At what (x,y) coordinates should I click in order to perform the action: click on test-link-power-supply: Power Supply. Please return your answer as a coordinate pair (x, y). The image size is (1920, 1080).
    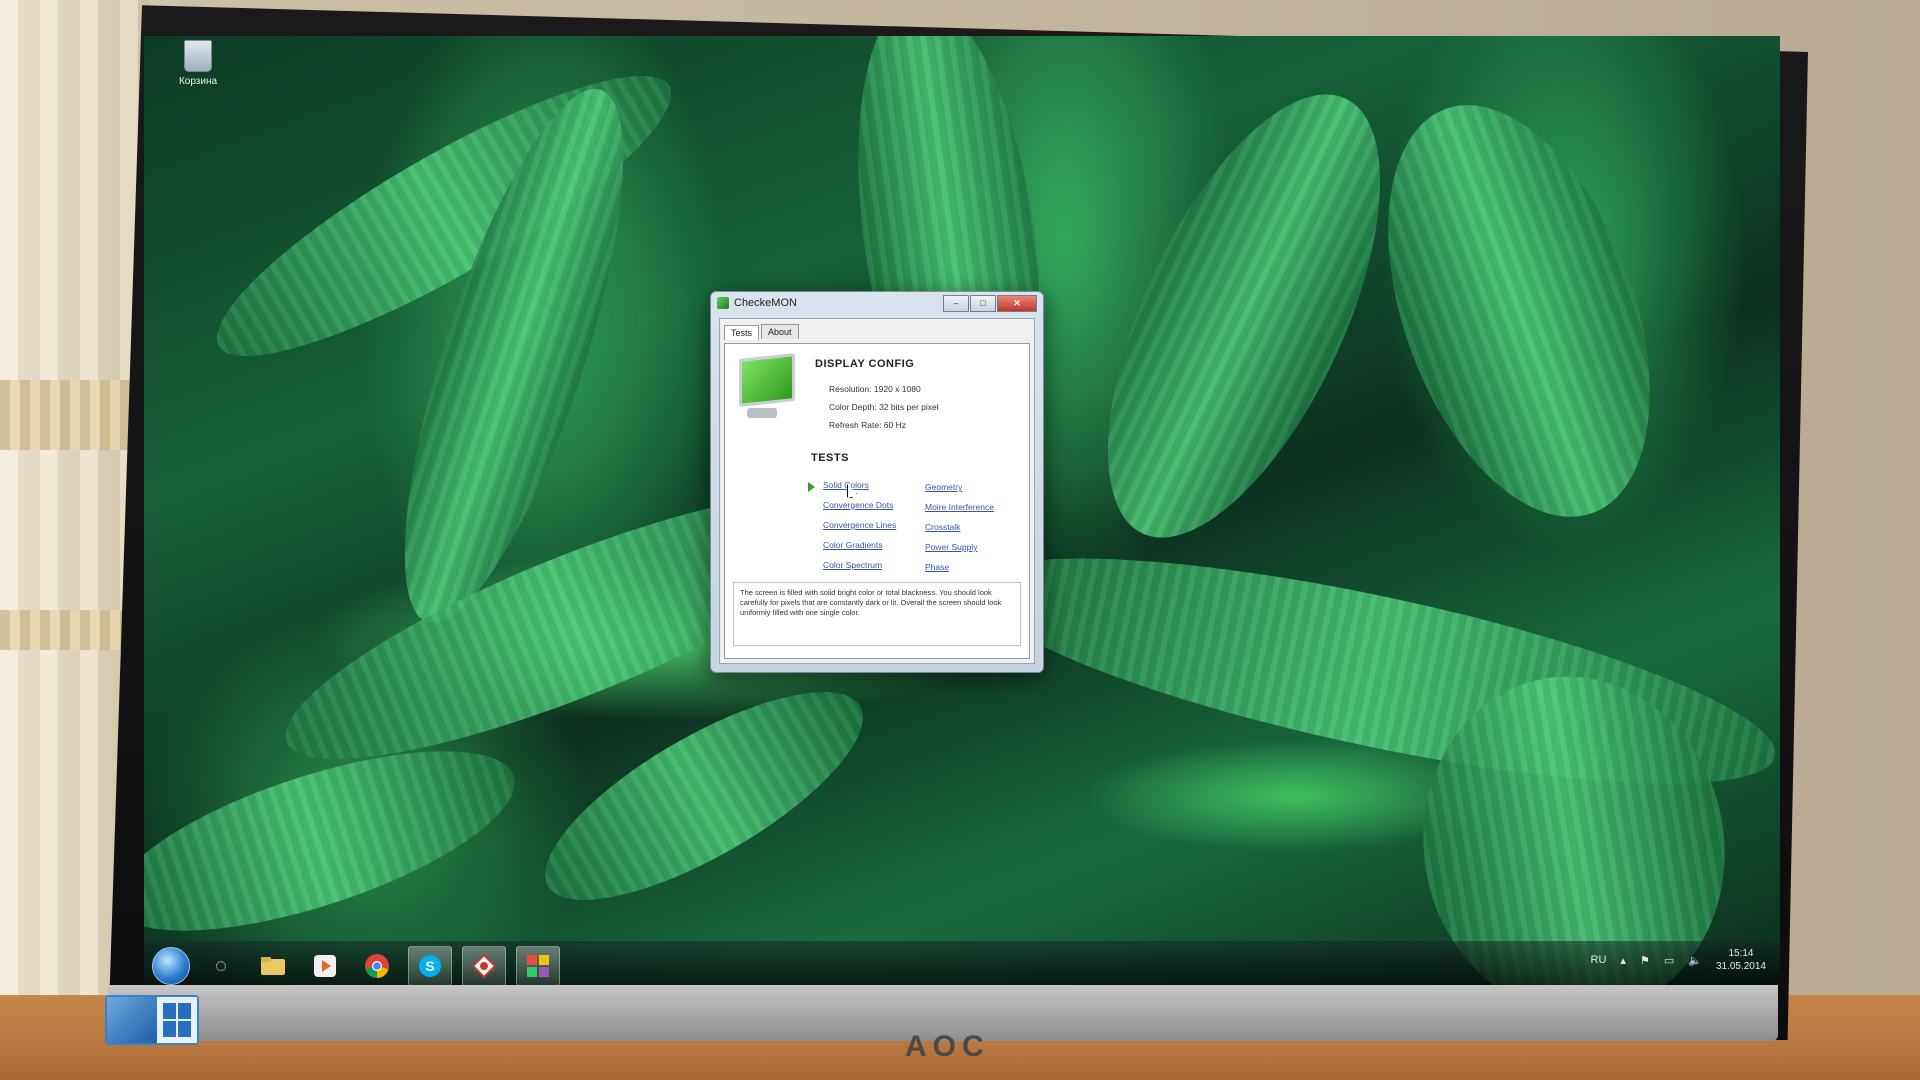
    Looking at the image, I should click on (951, 547).